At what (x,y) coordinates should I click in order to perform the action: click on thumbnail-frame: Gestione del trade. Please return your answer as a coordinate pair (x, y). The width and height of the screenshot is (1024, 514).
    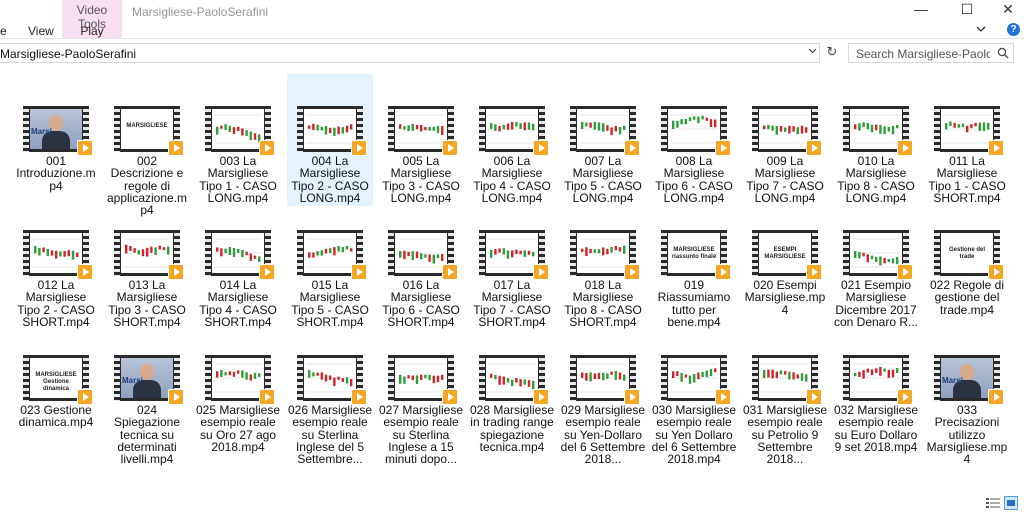
    Looking at the image, I should click on (967, 253).